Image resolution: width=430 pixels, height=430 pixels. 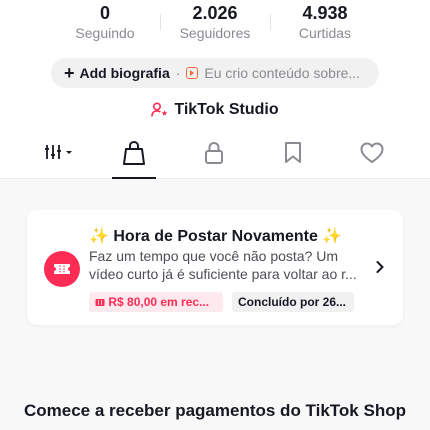 What do you see at coordinates (215, 13) in the screenshot?
I see `stat-followers-value: 2.026` at bounding box center [215, 13].